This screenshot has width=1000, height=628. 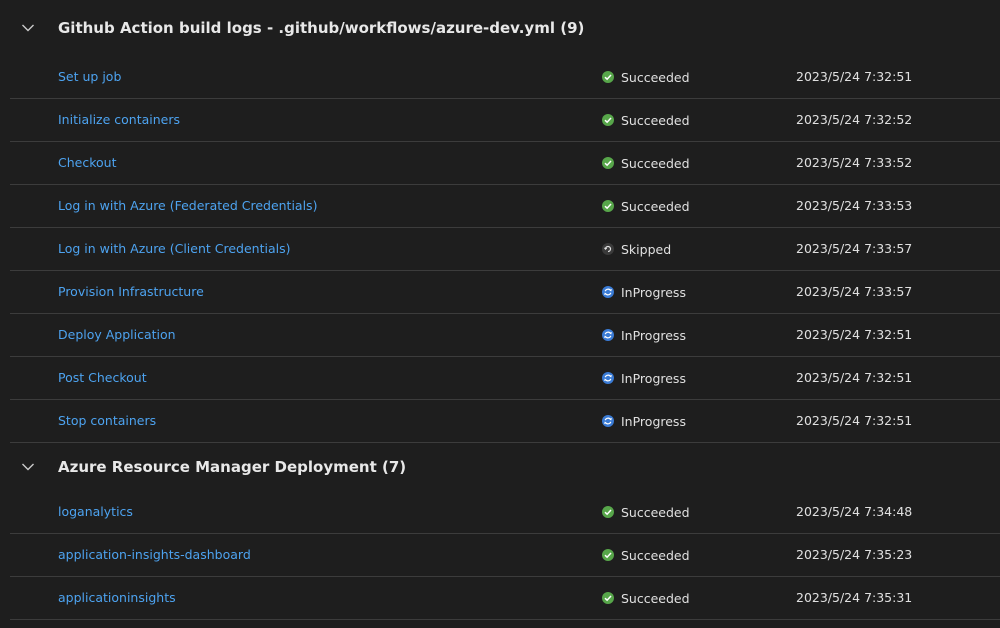 I want to click on skipped-icon, so click(x=608, y=249).